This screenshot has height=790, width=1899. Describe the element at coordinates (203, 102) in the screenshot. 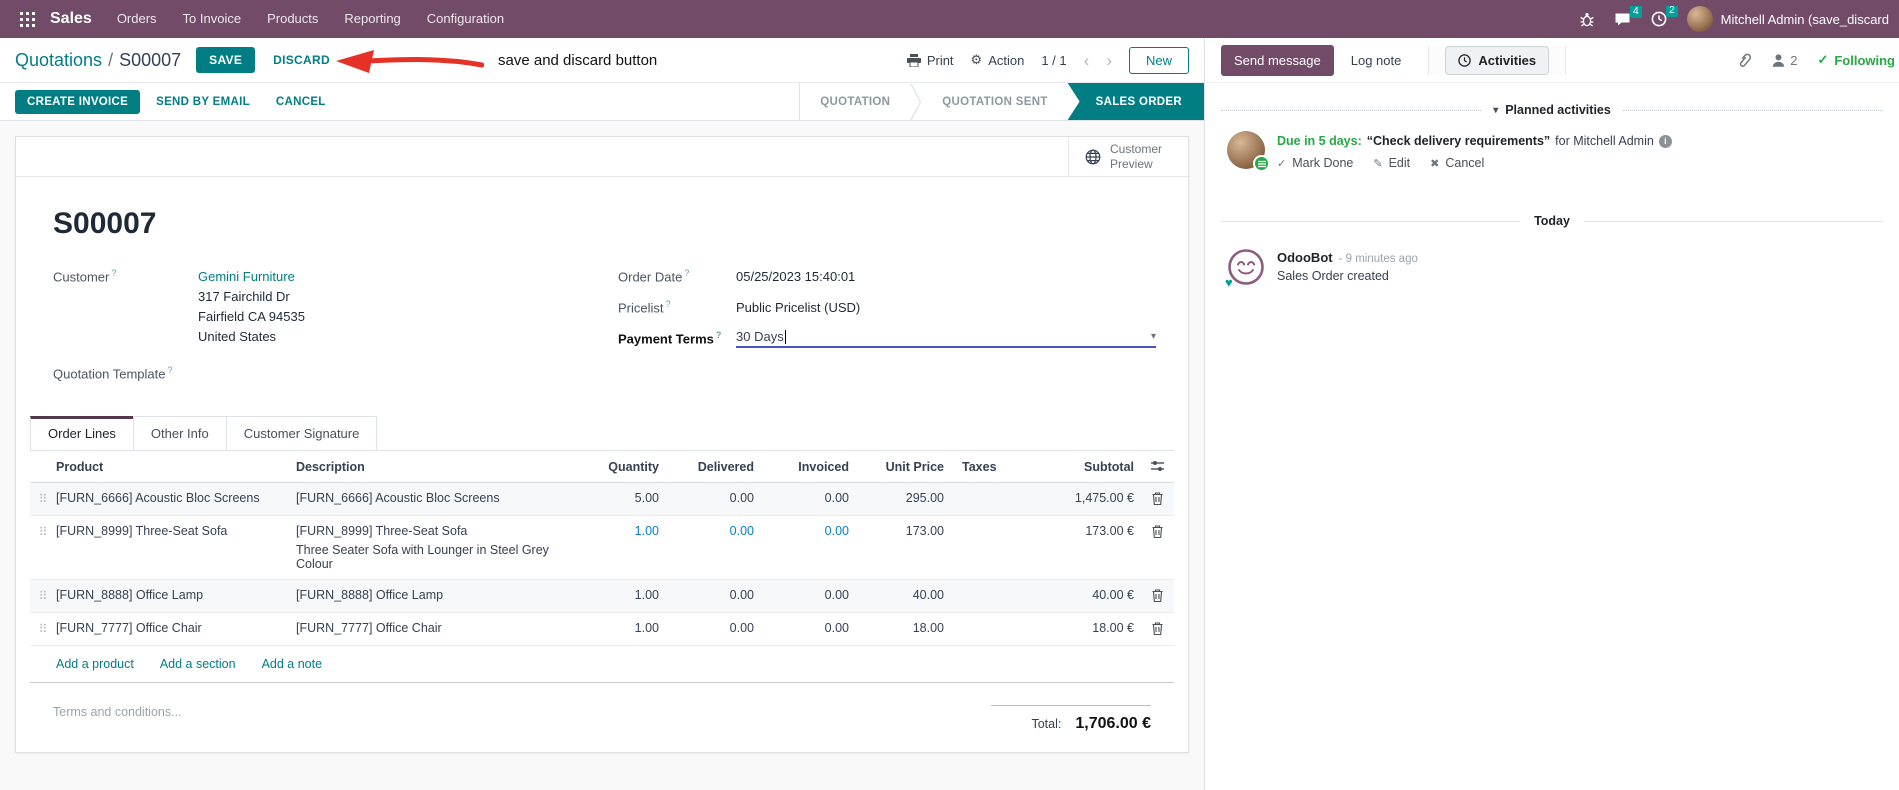

I see `send-by-email-button: SEND BY EMAIL` at that location.